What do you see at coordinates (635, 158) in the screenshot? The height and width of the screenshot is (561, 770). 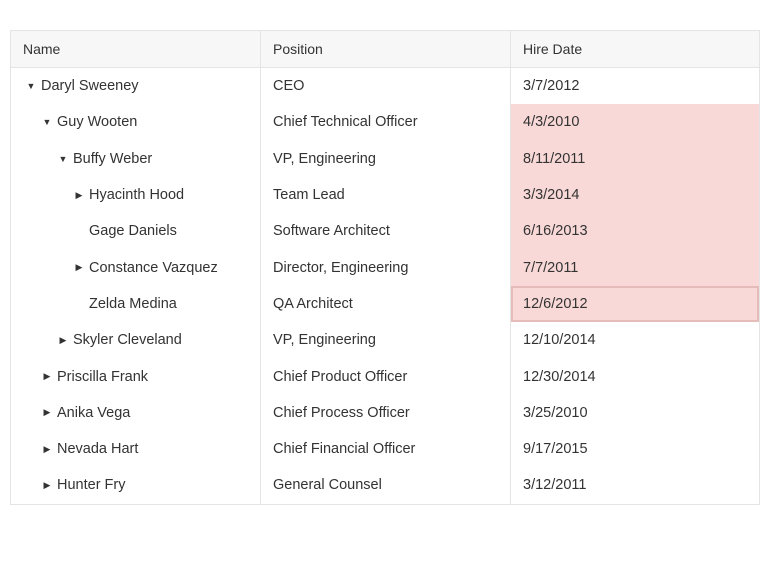 I see `hire-date-cell: 8/11/2011` at bounding box center [635, 158].